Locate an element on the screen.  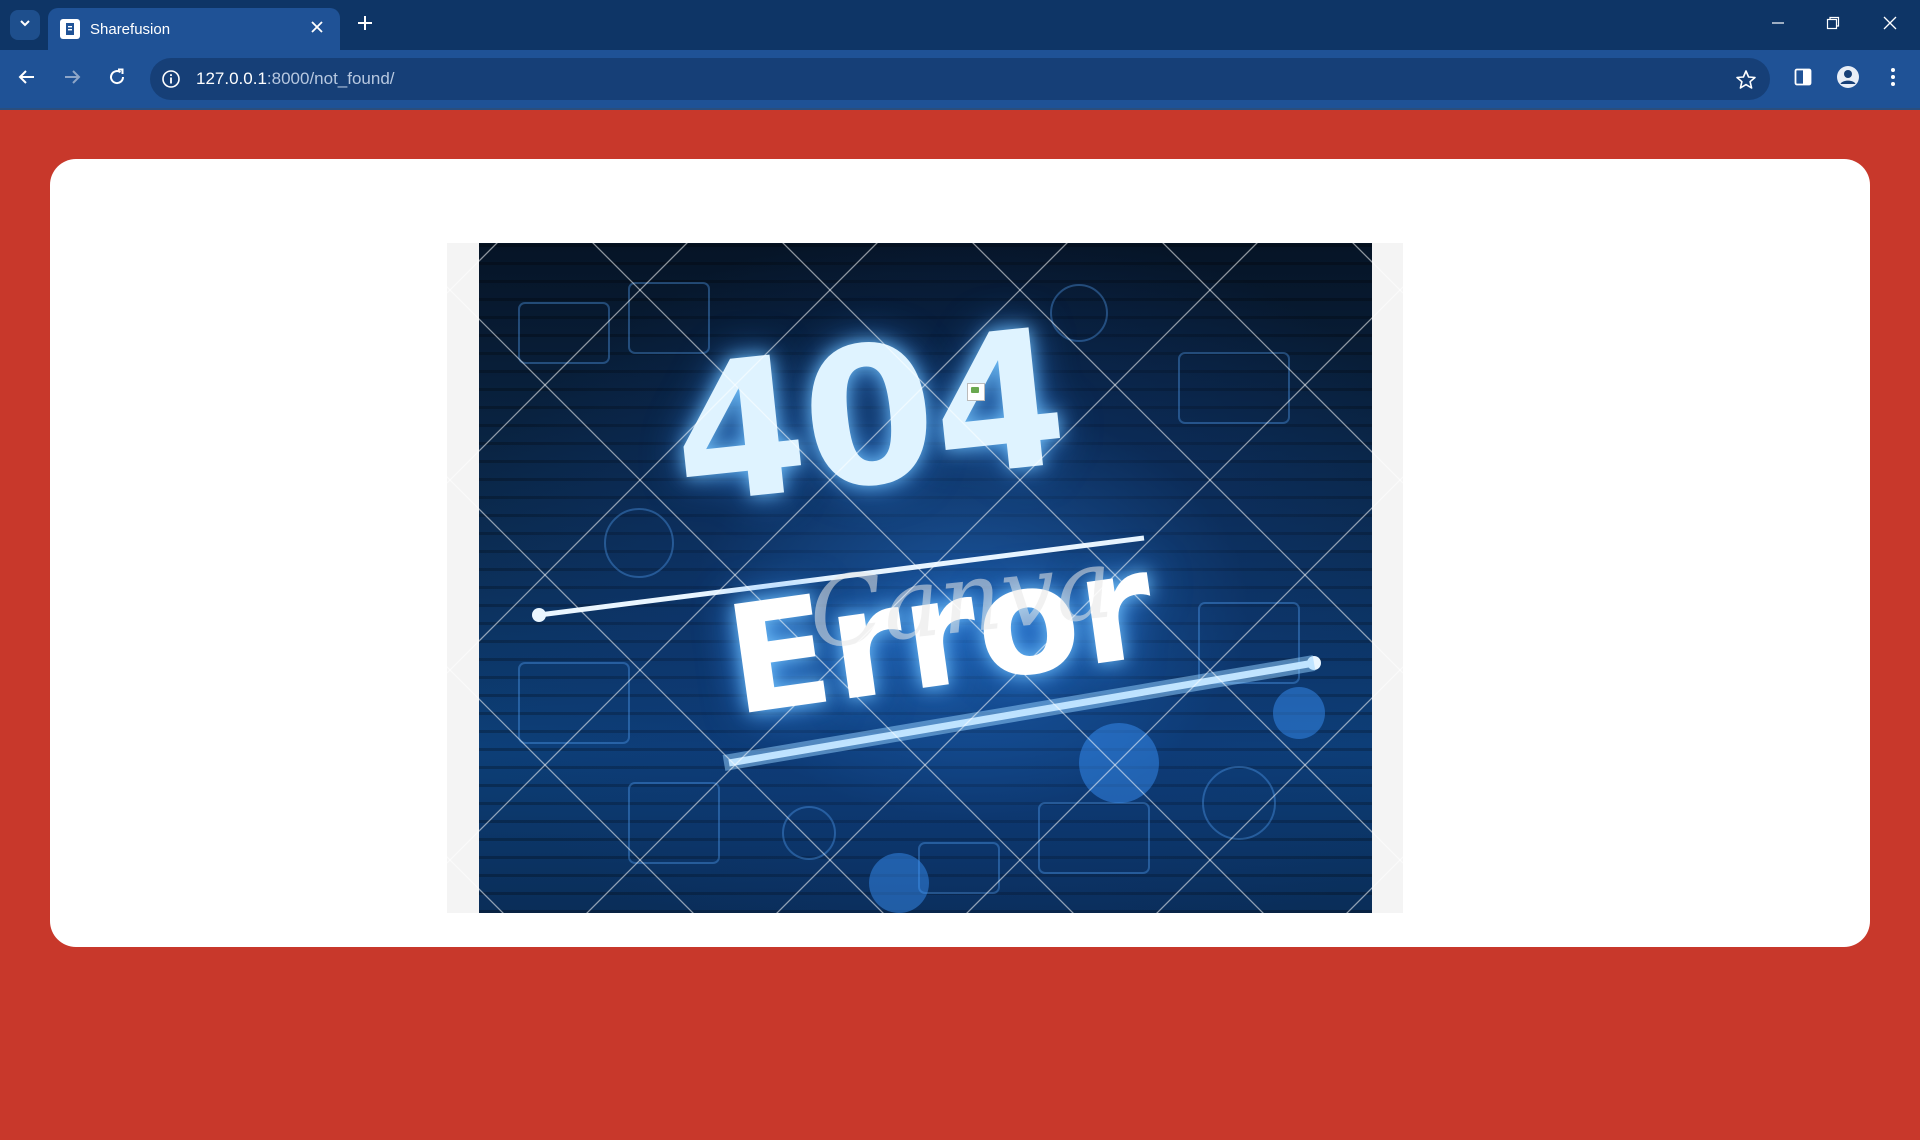
reload-button is located at coordinates (117, 79).